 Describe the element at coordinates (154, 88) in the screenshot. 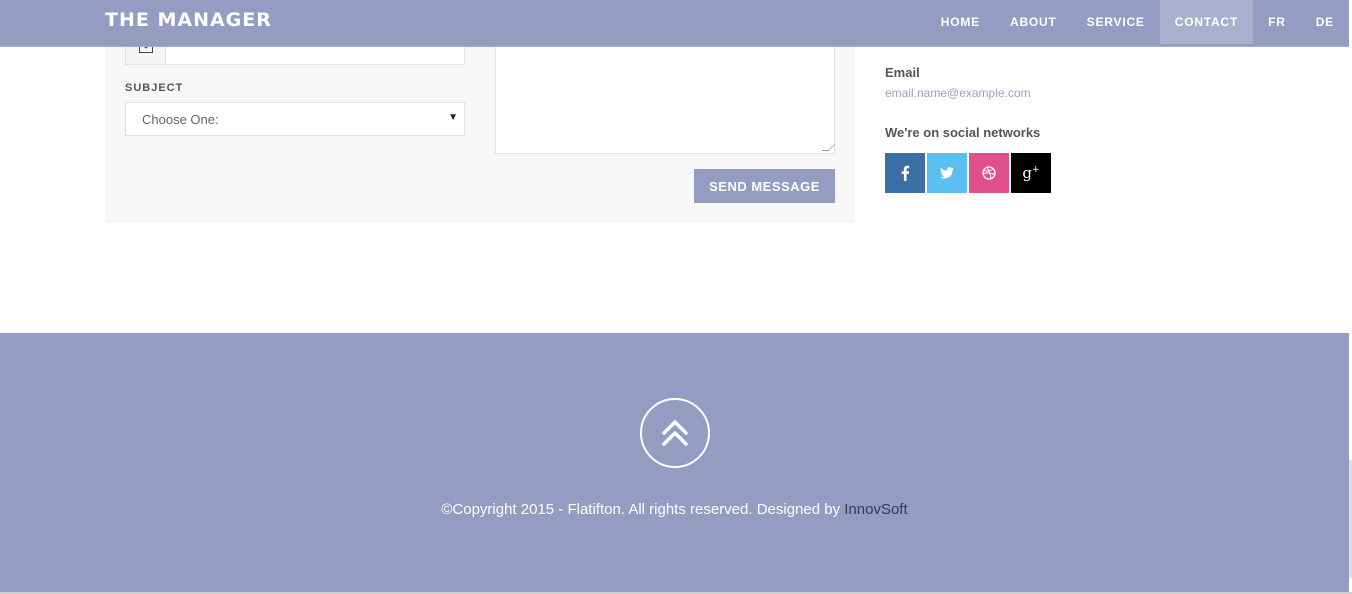

I see `subject-label: SUBJECT` at that location.